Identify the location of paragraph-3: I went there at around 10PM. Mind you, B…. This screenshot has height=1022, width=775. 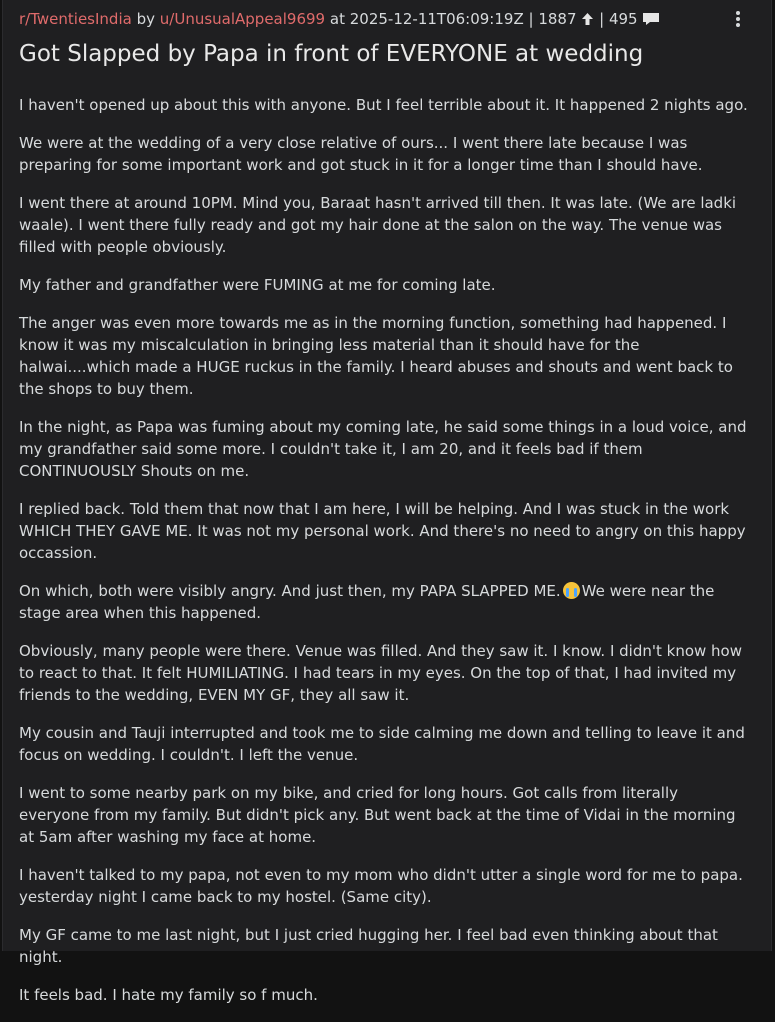
(378, 225).